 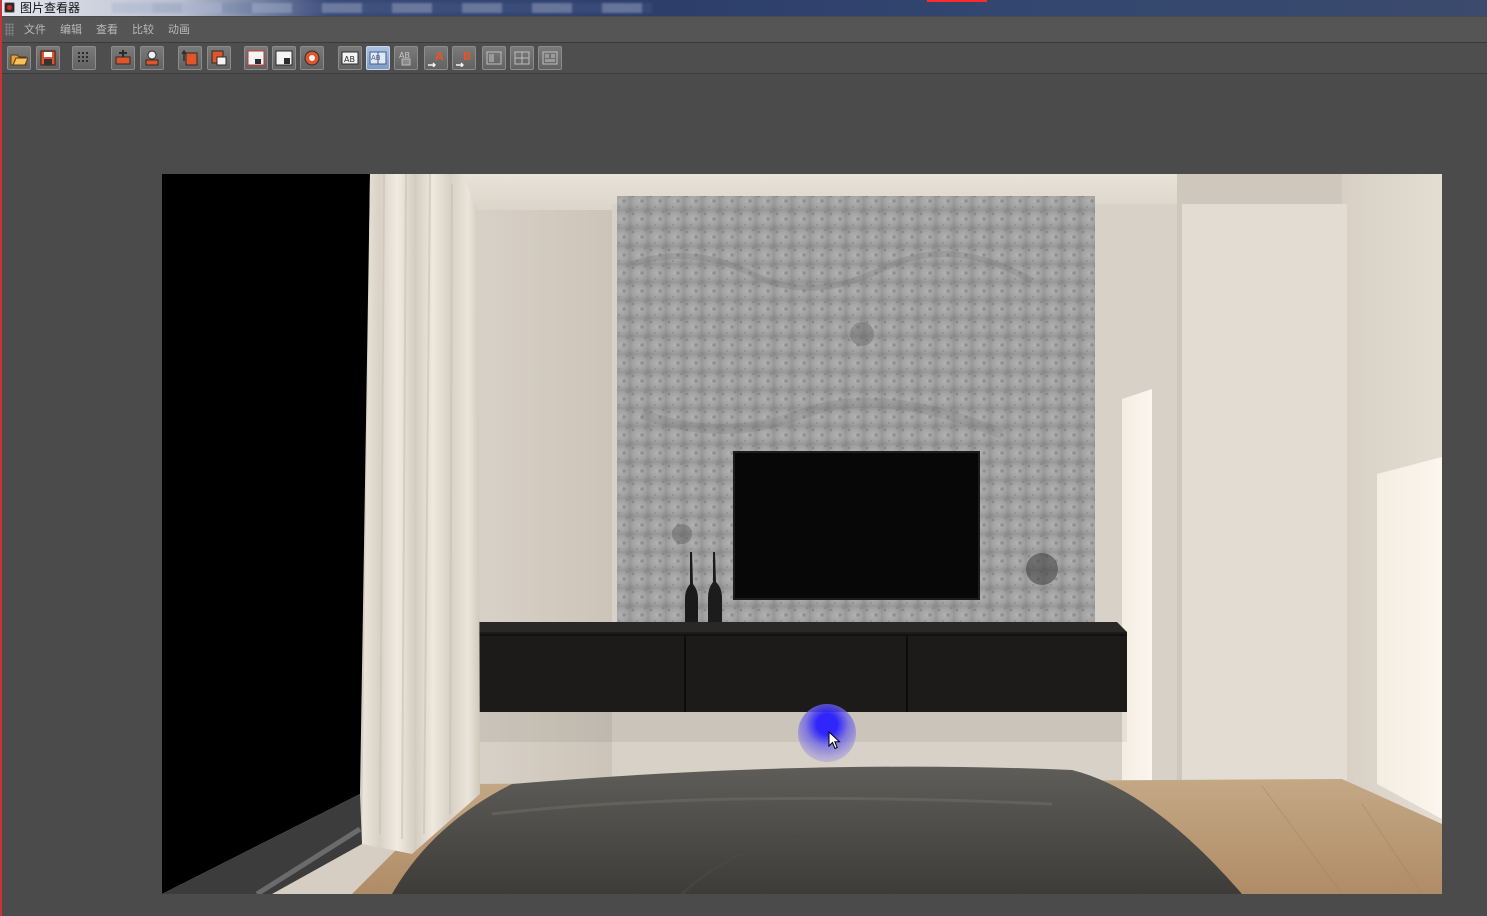 What do you see at coordinates (143, 30) in the screenshot?
I see `menu-item-compare: 比较` at bounding box center [143, 30].